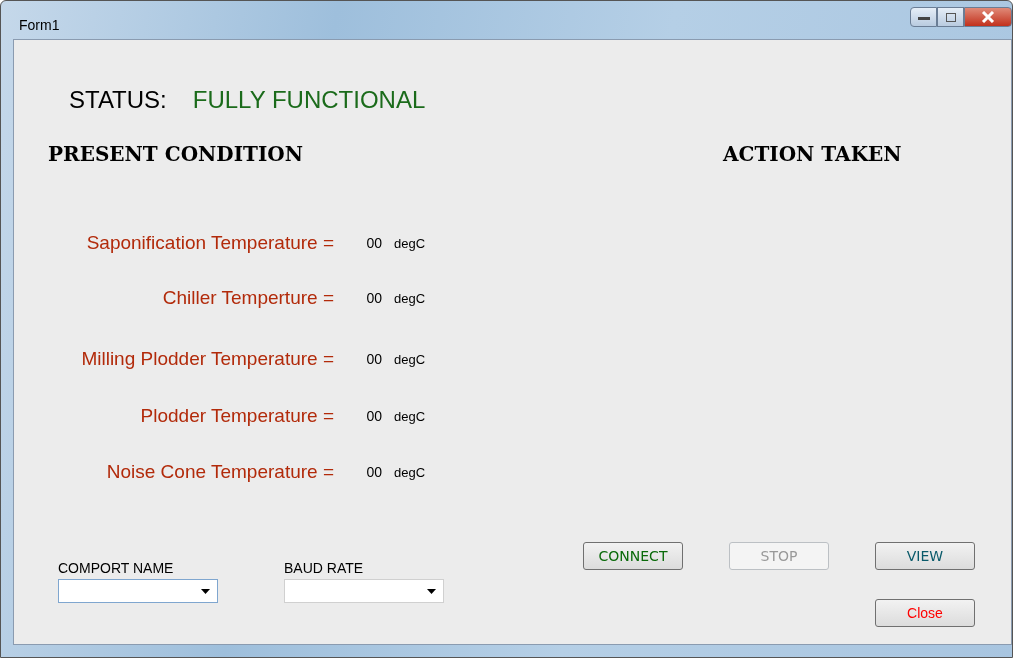 This screenshot has width=1013, height=658. I want to click on status-label: STATUS:, so click(118, 100).